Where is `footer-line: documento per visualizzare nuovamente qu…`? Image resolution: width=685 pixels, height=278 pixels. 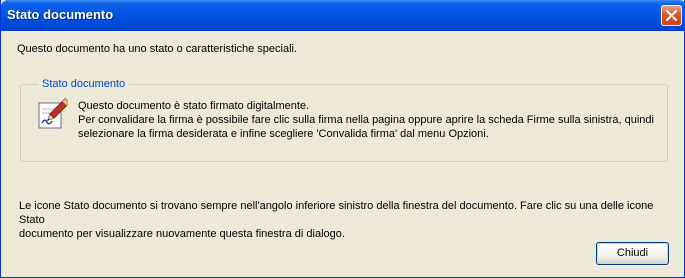
footer-line: documento per visualizzare nuovamente qu… is located at coordinates (182, 234).